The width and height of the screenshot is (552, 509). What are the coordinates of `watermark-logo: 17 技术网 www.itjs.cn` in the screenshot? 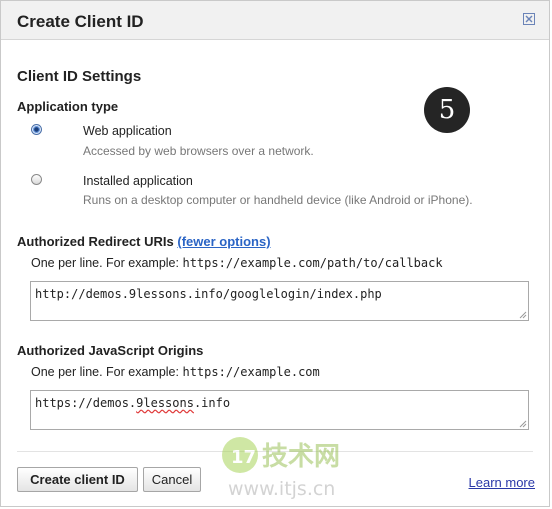 It's located at (281, 468).